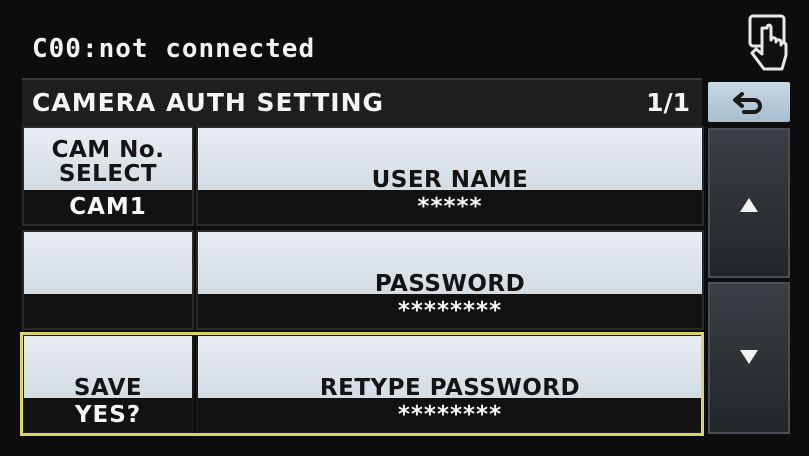 The width and height of the screenshot is (809, 456). I want to click on save-label: SAVE, so click(108, 388).